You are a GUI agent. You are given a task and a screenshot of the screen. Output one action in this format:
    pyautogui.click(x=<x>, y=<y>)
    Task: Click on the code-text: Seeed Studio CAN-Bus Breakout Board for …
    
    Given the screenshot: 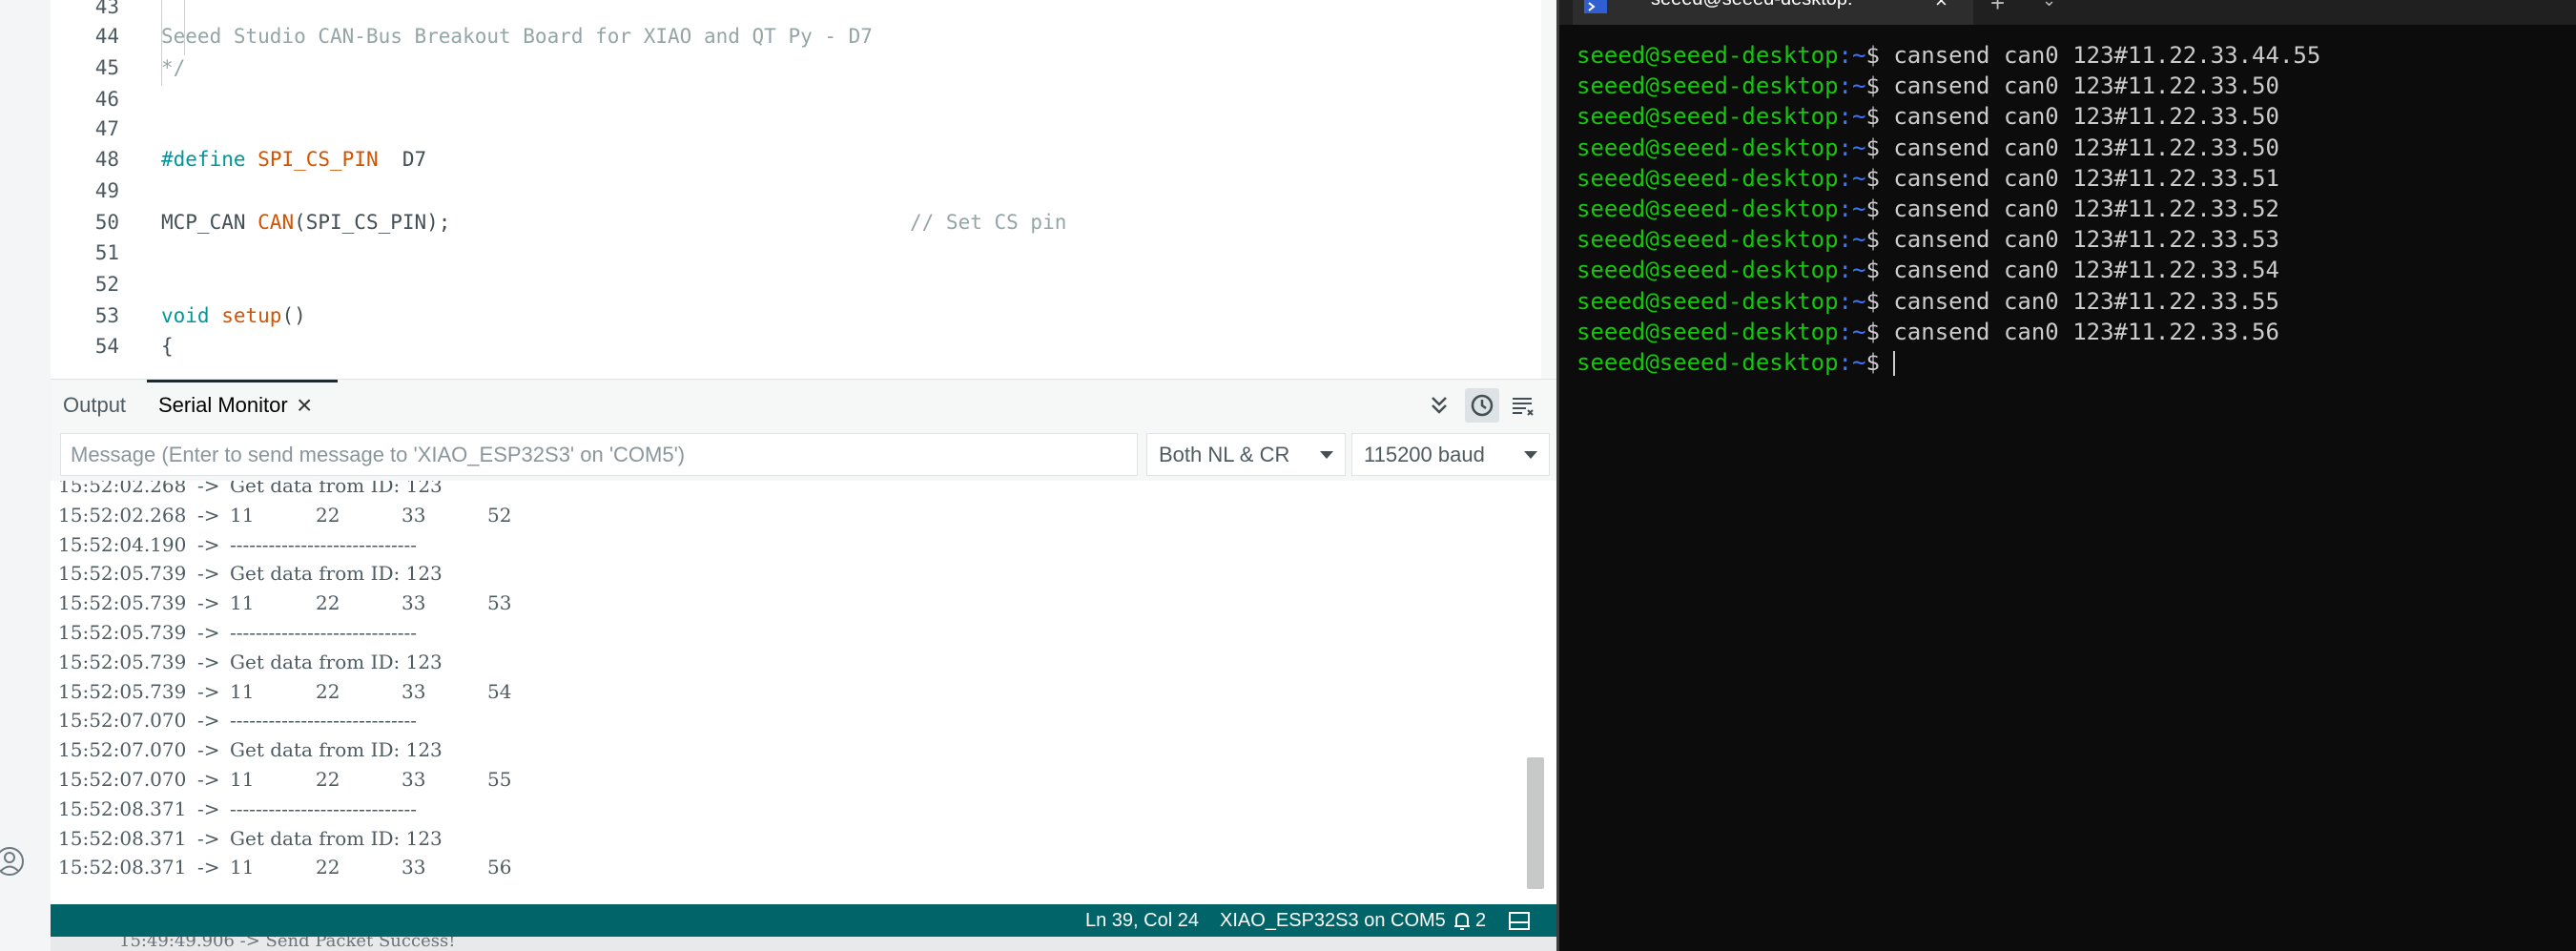 What is the action you would take?
    pyautogui.click(x=517, y=36)
    